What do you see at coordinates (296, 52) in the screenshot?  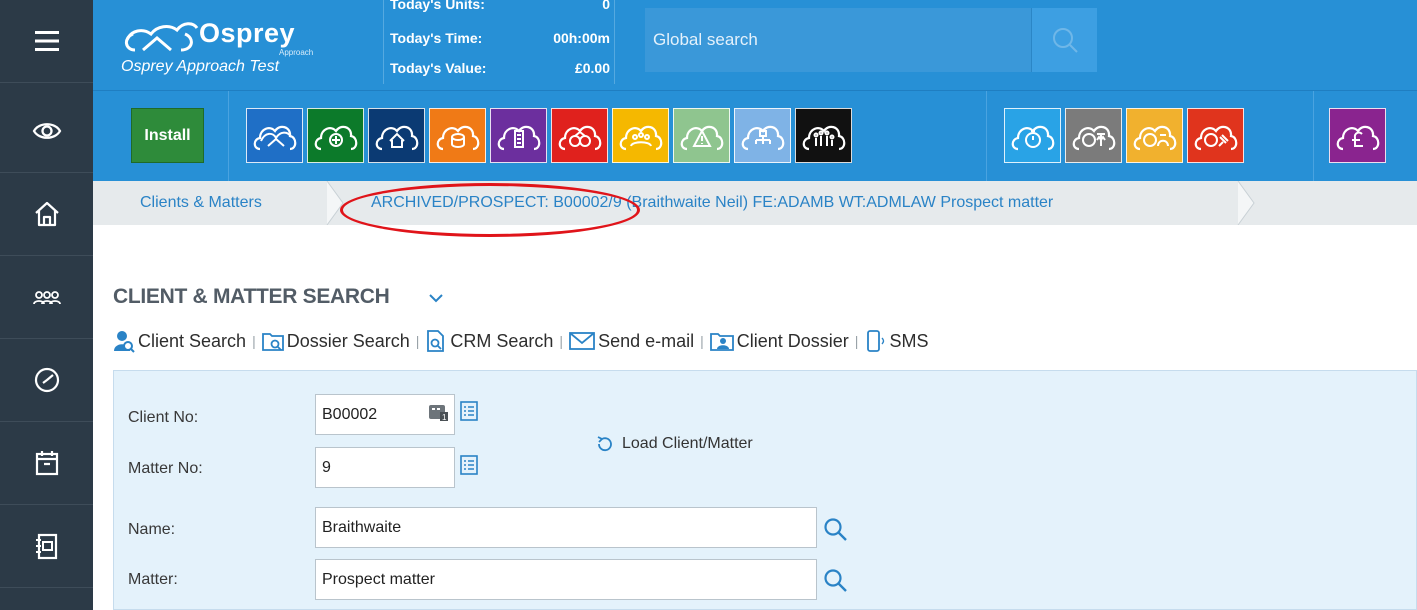 I see `logo-approach: Approach` at bounding box center [296, 52].